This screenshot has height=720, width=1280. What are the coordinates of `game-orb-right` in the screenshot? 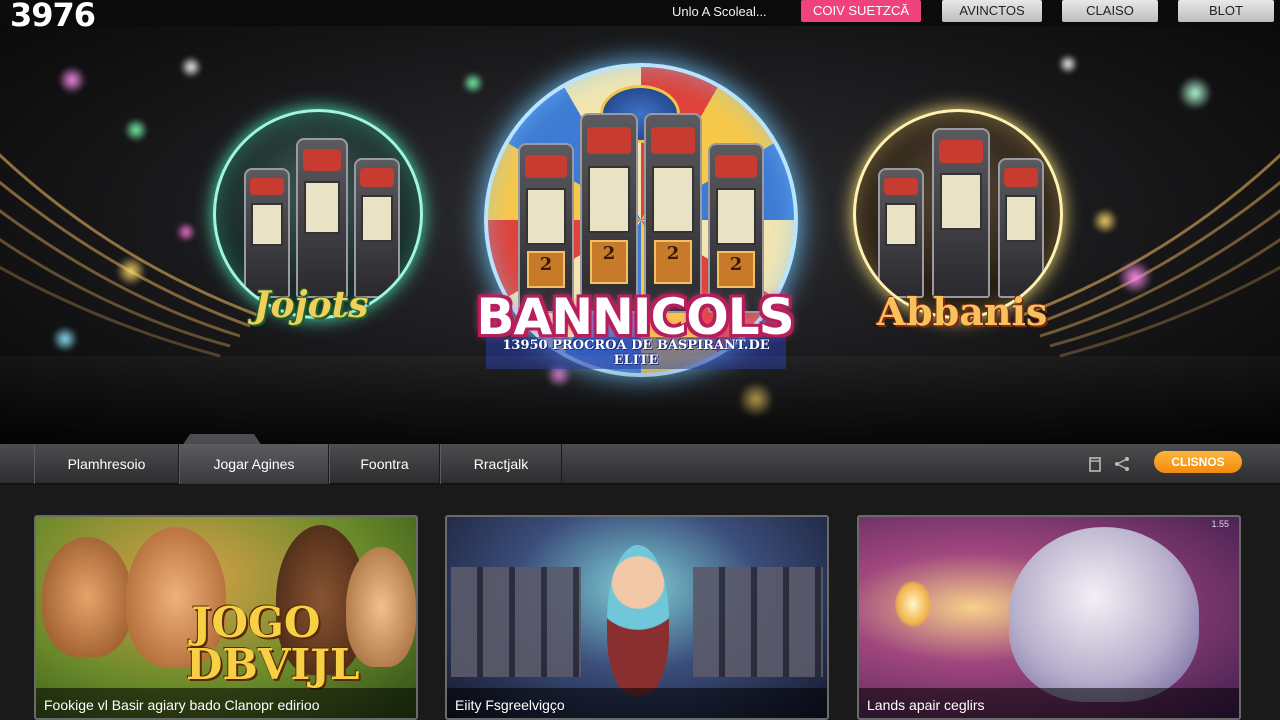 It's located at (958, 214).